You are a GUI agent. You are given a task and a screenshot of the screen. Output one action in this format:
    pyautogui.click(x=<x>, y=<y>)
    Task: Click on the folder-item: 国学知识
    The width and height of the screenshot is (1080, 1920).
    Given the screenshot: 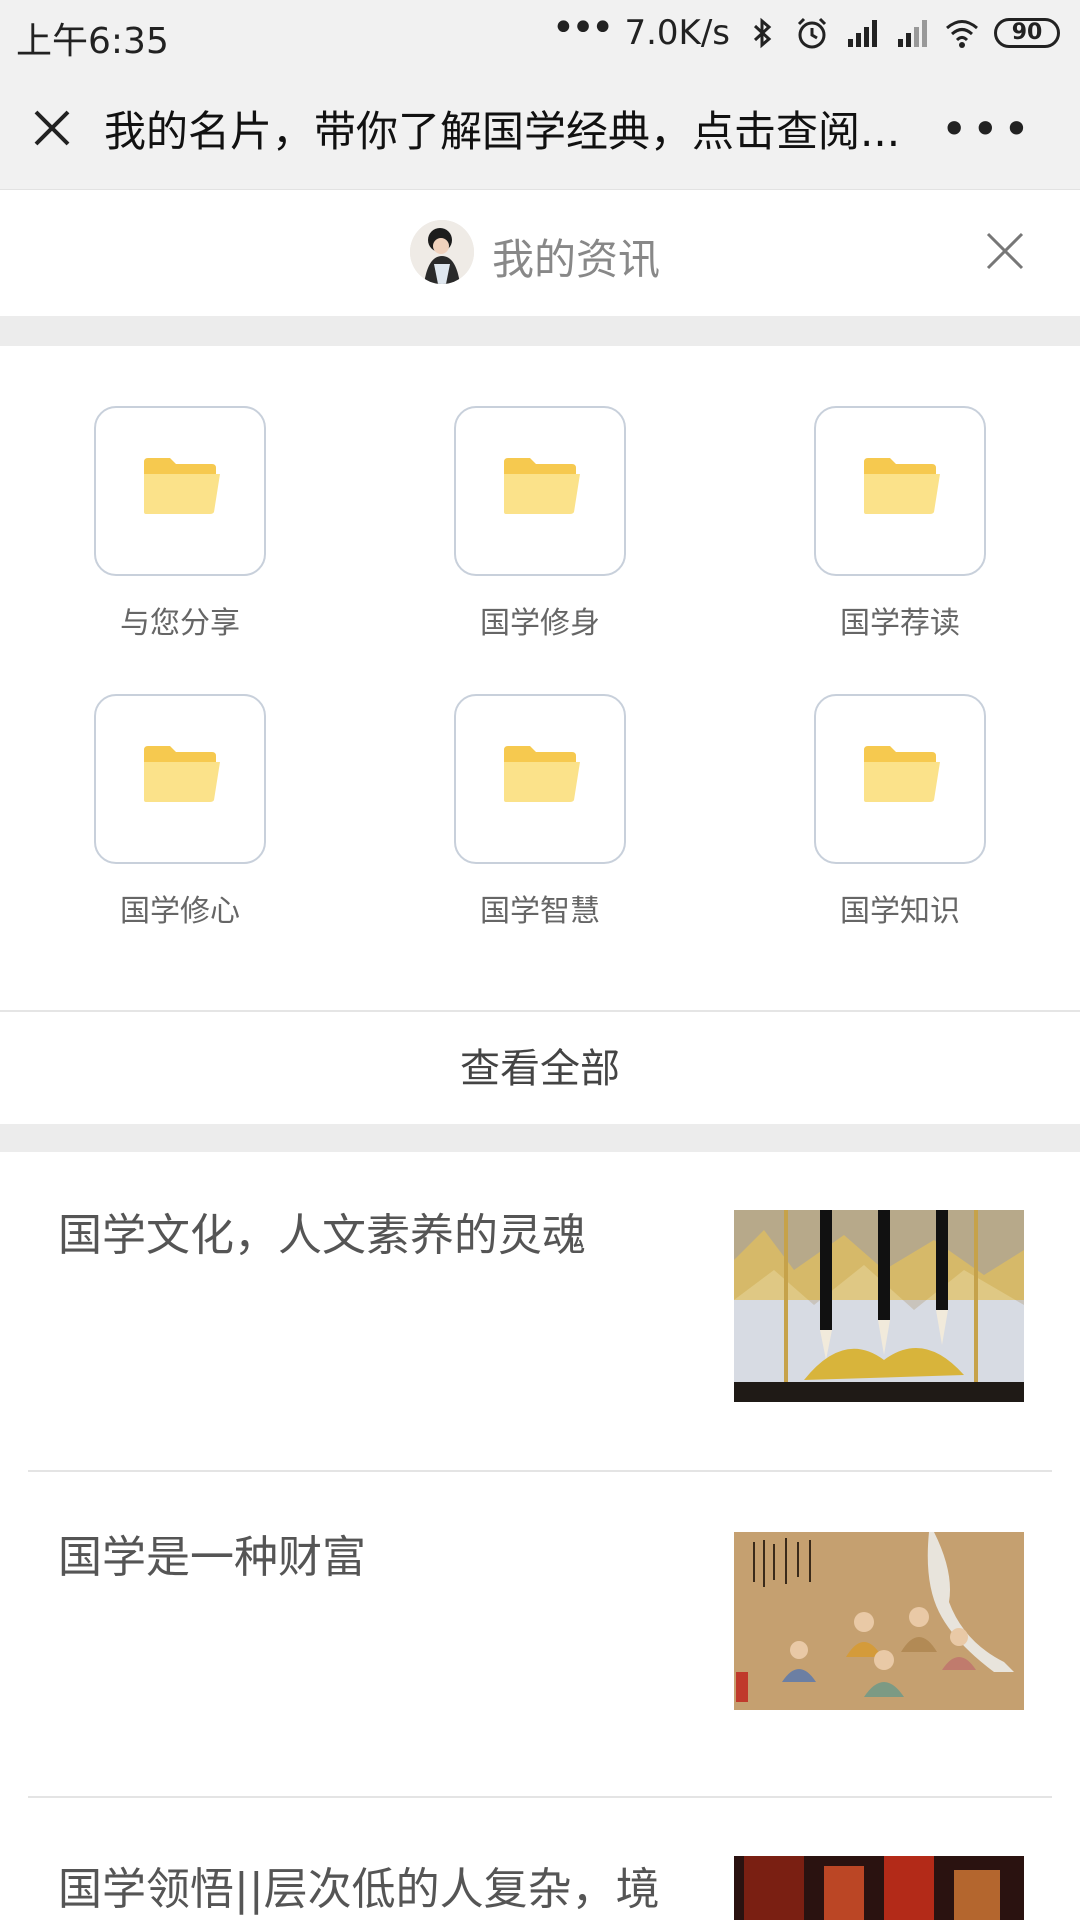 What is the action you would take?
    pyautogui.click(x=900, y=781)
    